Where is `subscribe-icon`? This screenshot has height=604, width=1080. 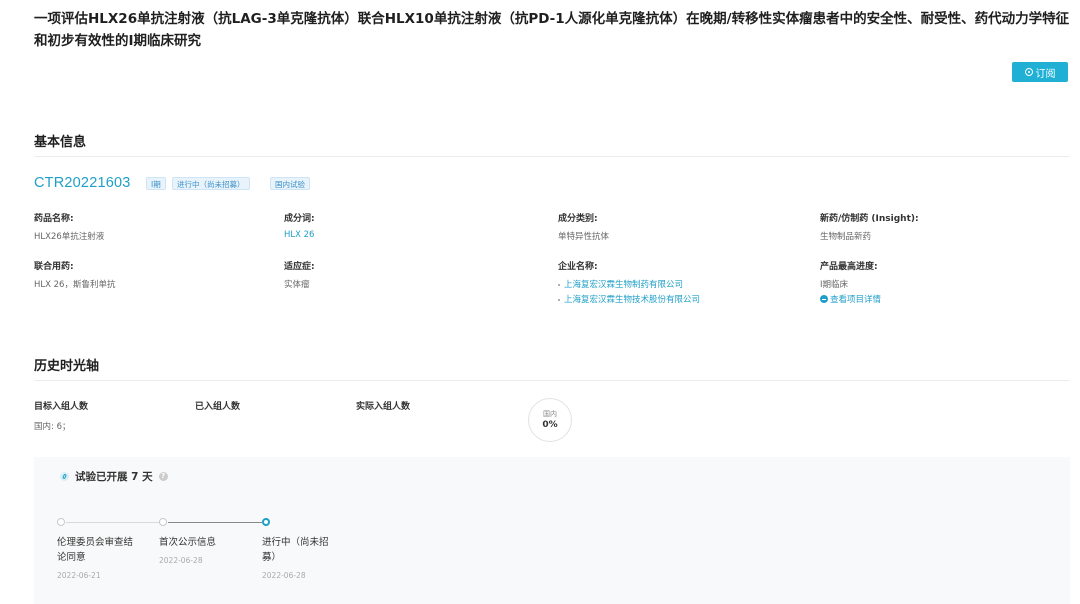
subscribe-icon is located at coordinates (1028, 72).